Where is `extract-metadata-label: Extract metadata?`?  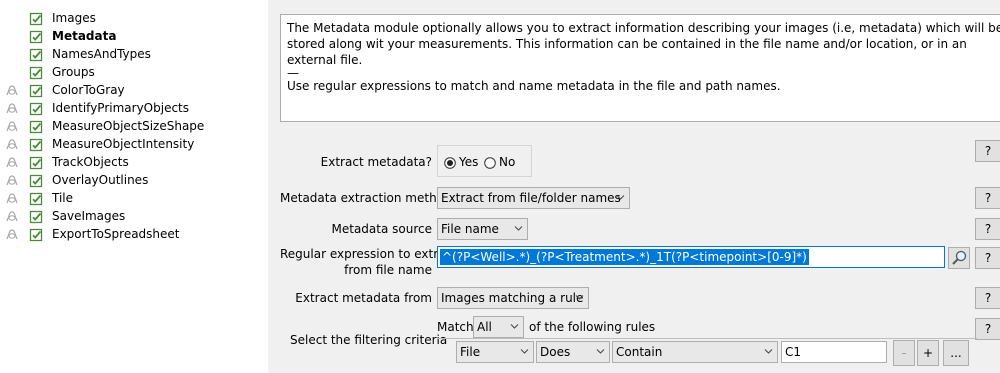
extract-metadata-label: Extract metadata? is located at coordinates (376, 162).